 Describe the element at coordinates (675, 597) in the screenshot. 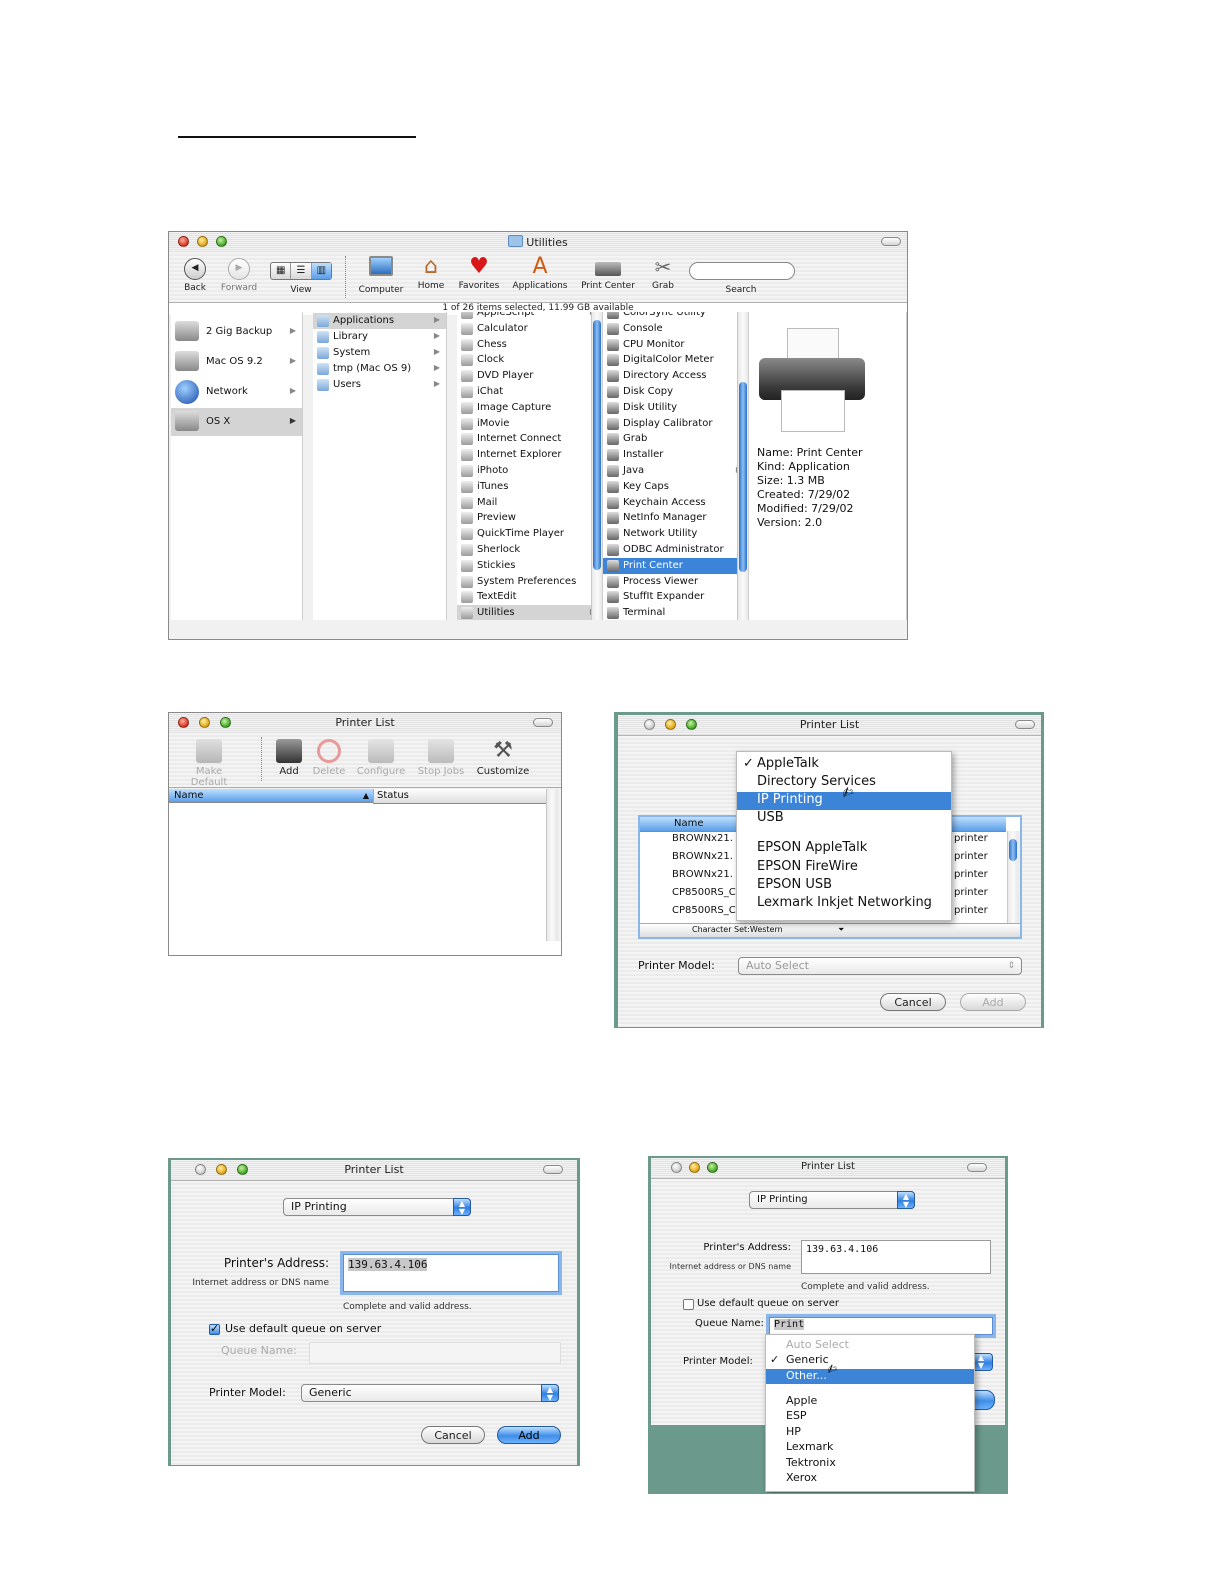

I see `list-item: StuffIt Expander` at that location.